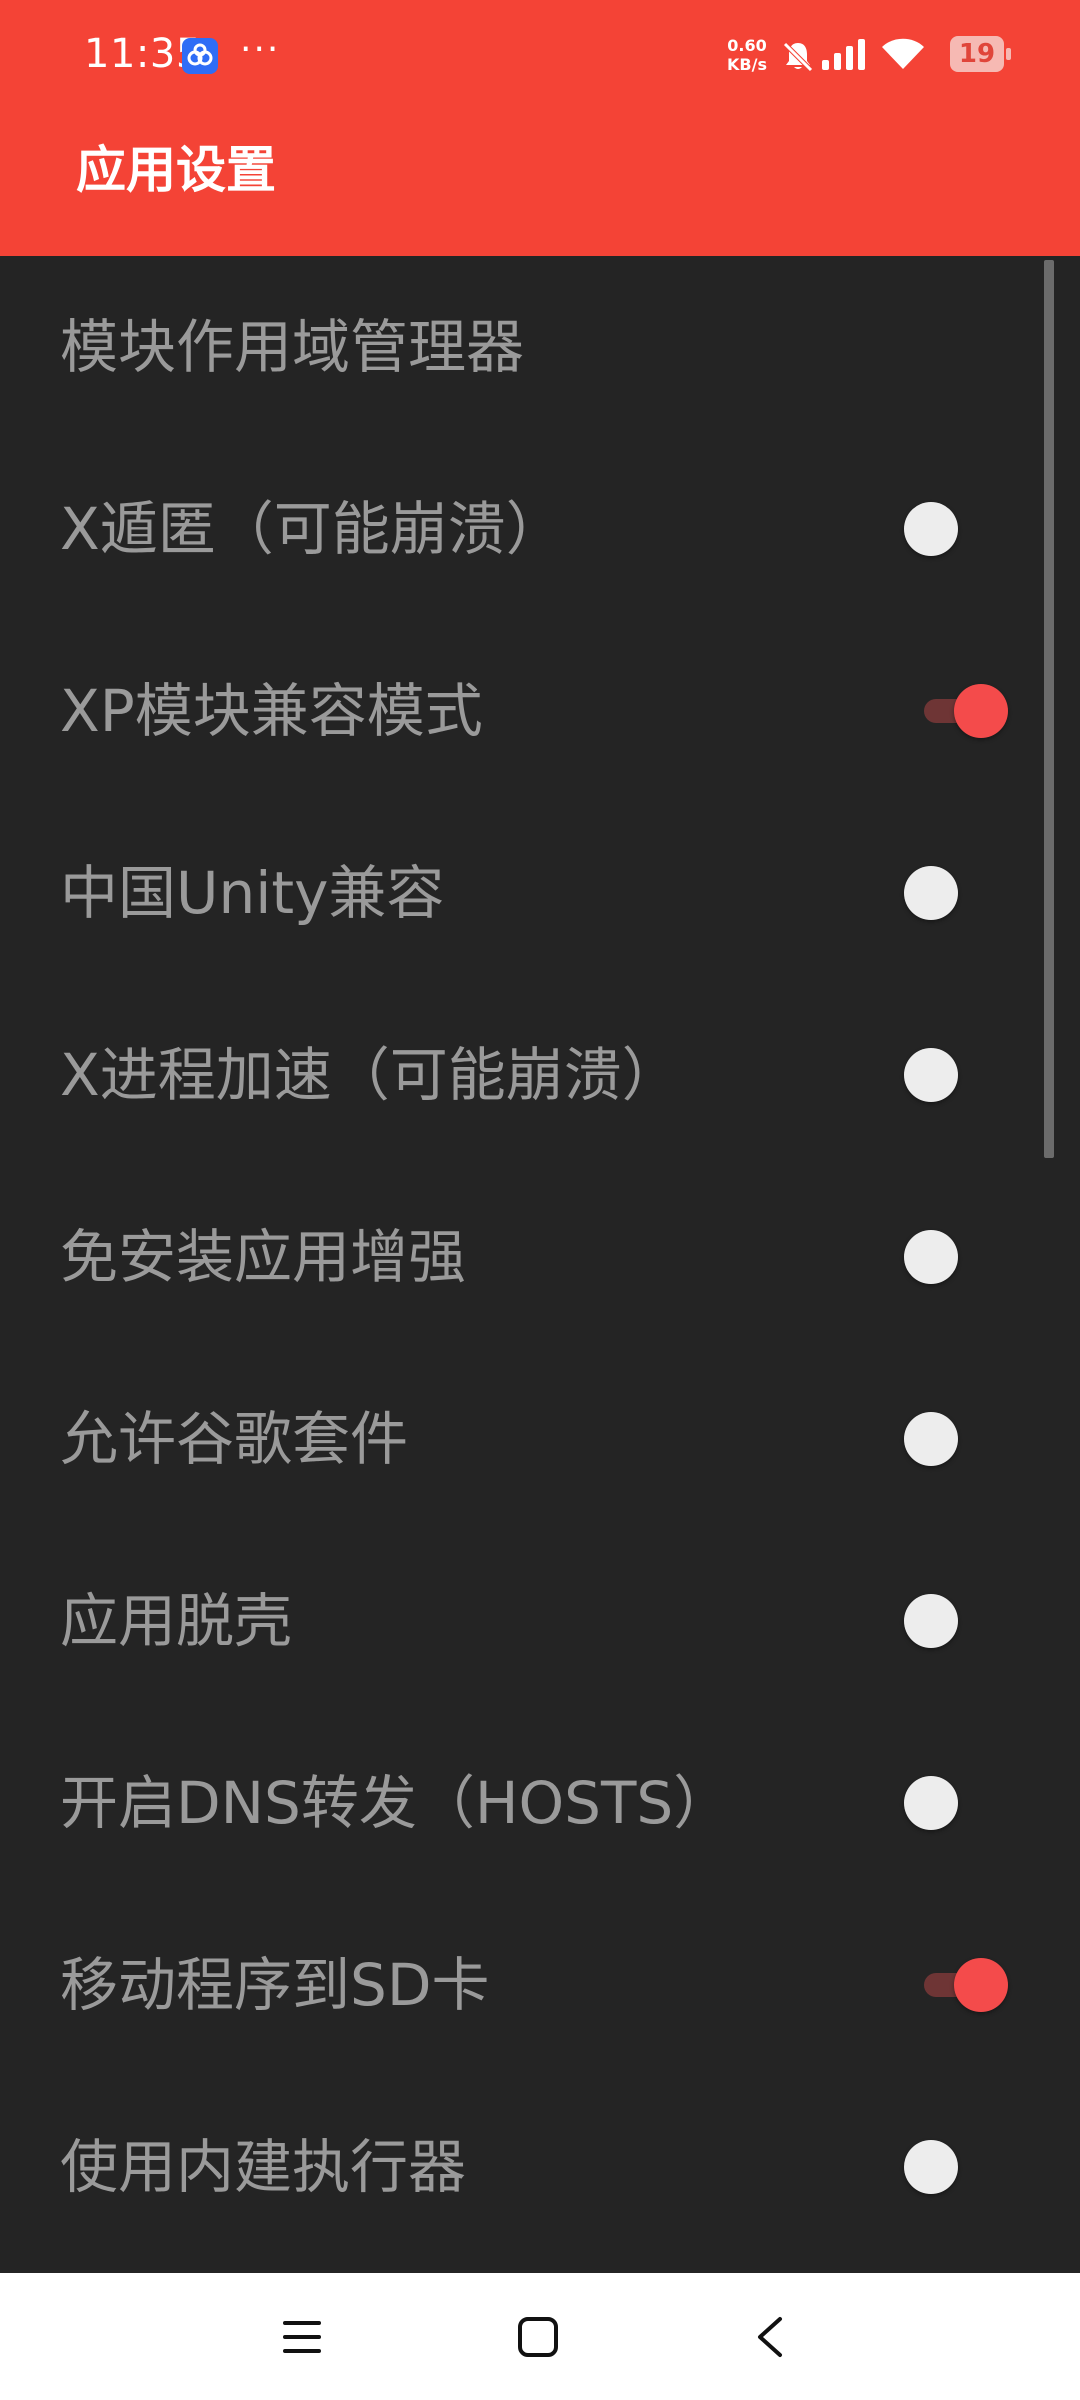 This screenshot has height=2400, width=1080. Describe the element at coordinates (302, 2339) in the screenshot. I see `menu-icon` at that location.